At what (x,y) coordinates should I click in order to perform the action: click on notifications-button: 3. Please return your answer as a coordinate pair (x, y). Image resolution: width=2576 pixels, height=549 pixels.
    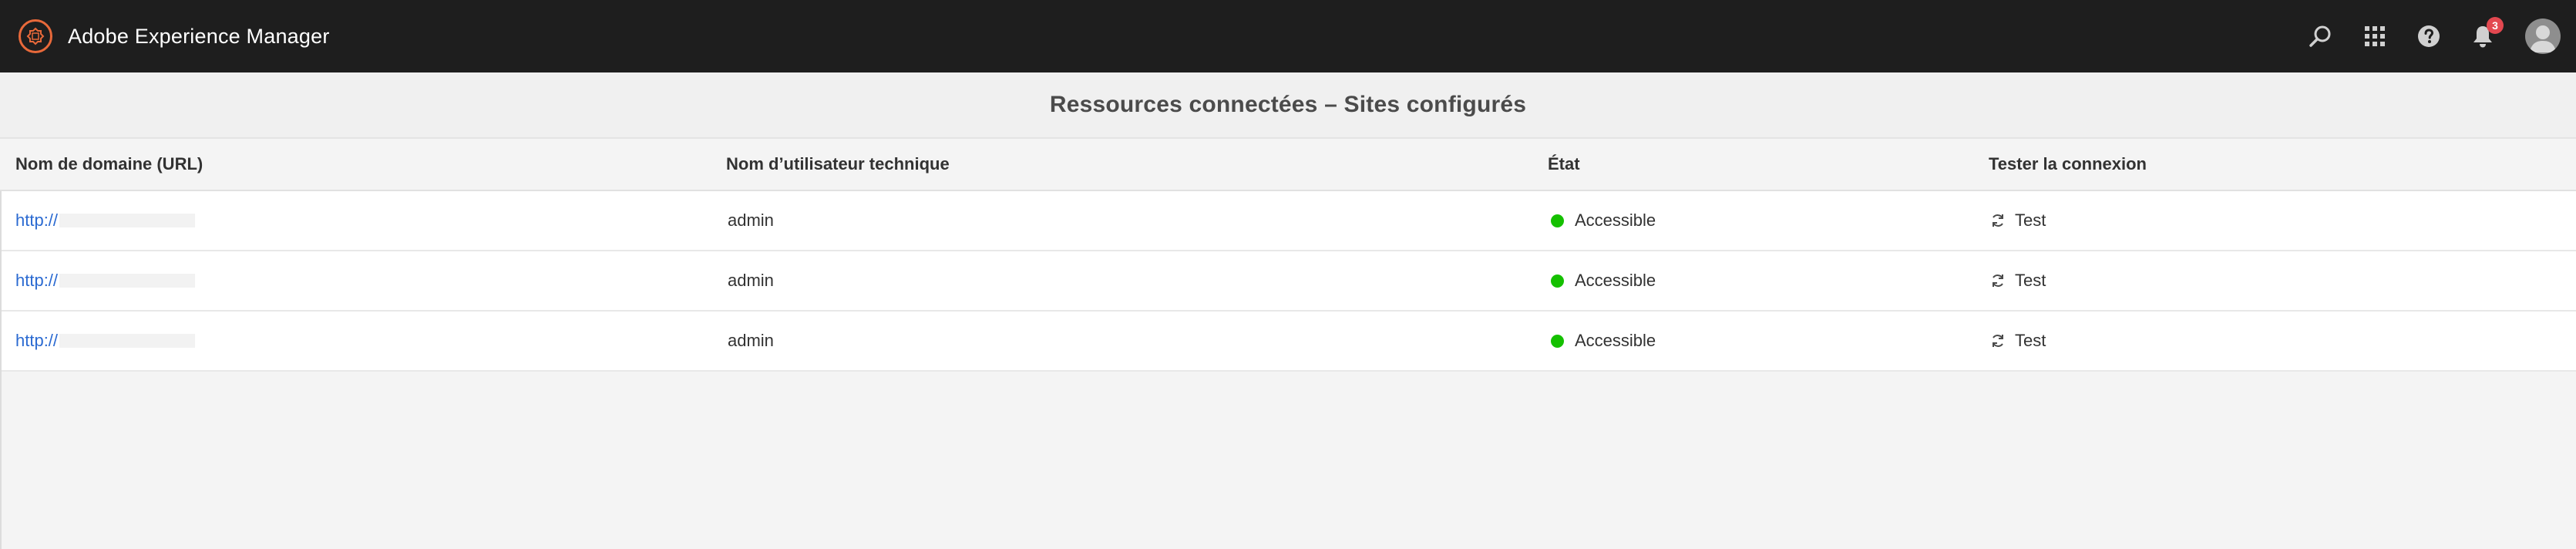
    Looking at the image, I should click on (2483, 36).